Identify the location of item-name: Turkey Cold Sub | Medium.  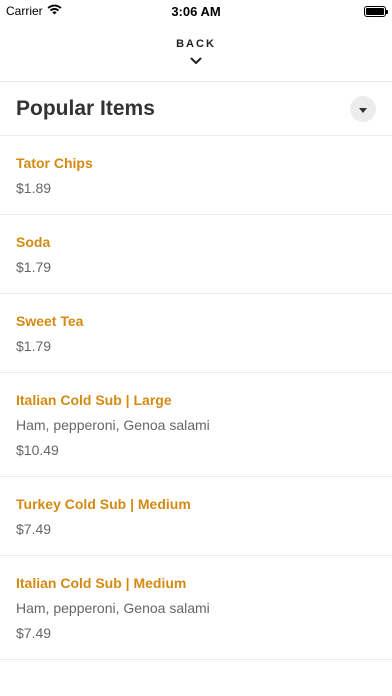
(103, 504).